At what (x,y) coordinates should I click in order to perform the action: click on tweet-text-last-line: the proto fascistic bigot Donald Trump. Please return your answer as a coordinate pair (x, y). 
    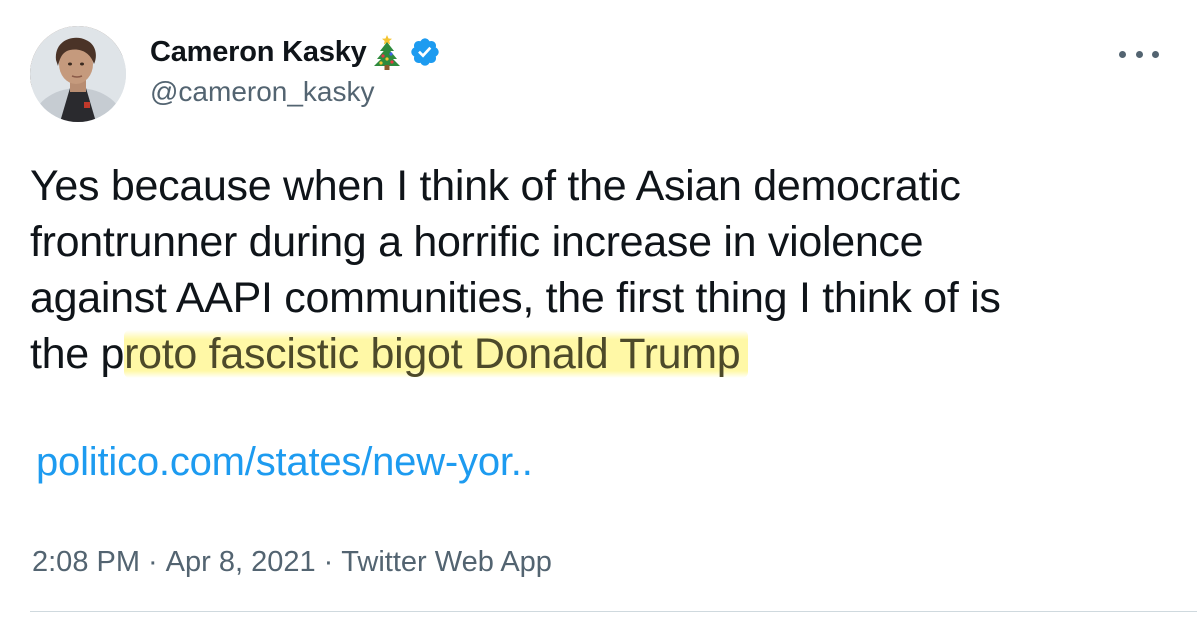
    Looking at the image, I should click on (600, 354).